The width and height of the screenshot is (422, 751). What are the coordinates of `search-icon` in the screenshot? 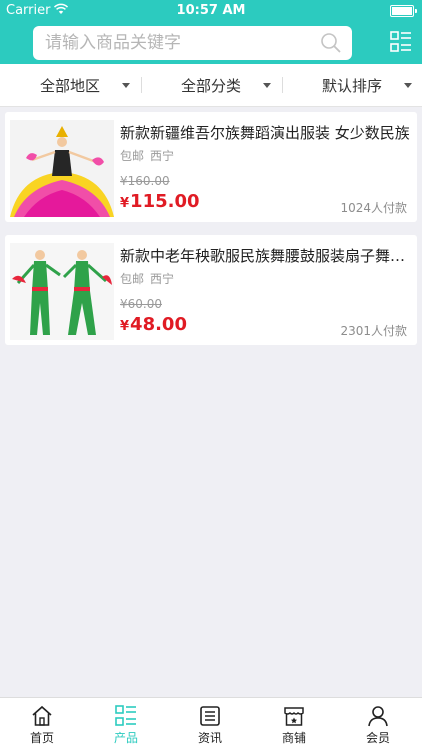 It's located at (331, 43).